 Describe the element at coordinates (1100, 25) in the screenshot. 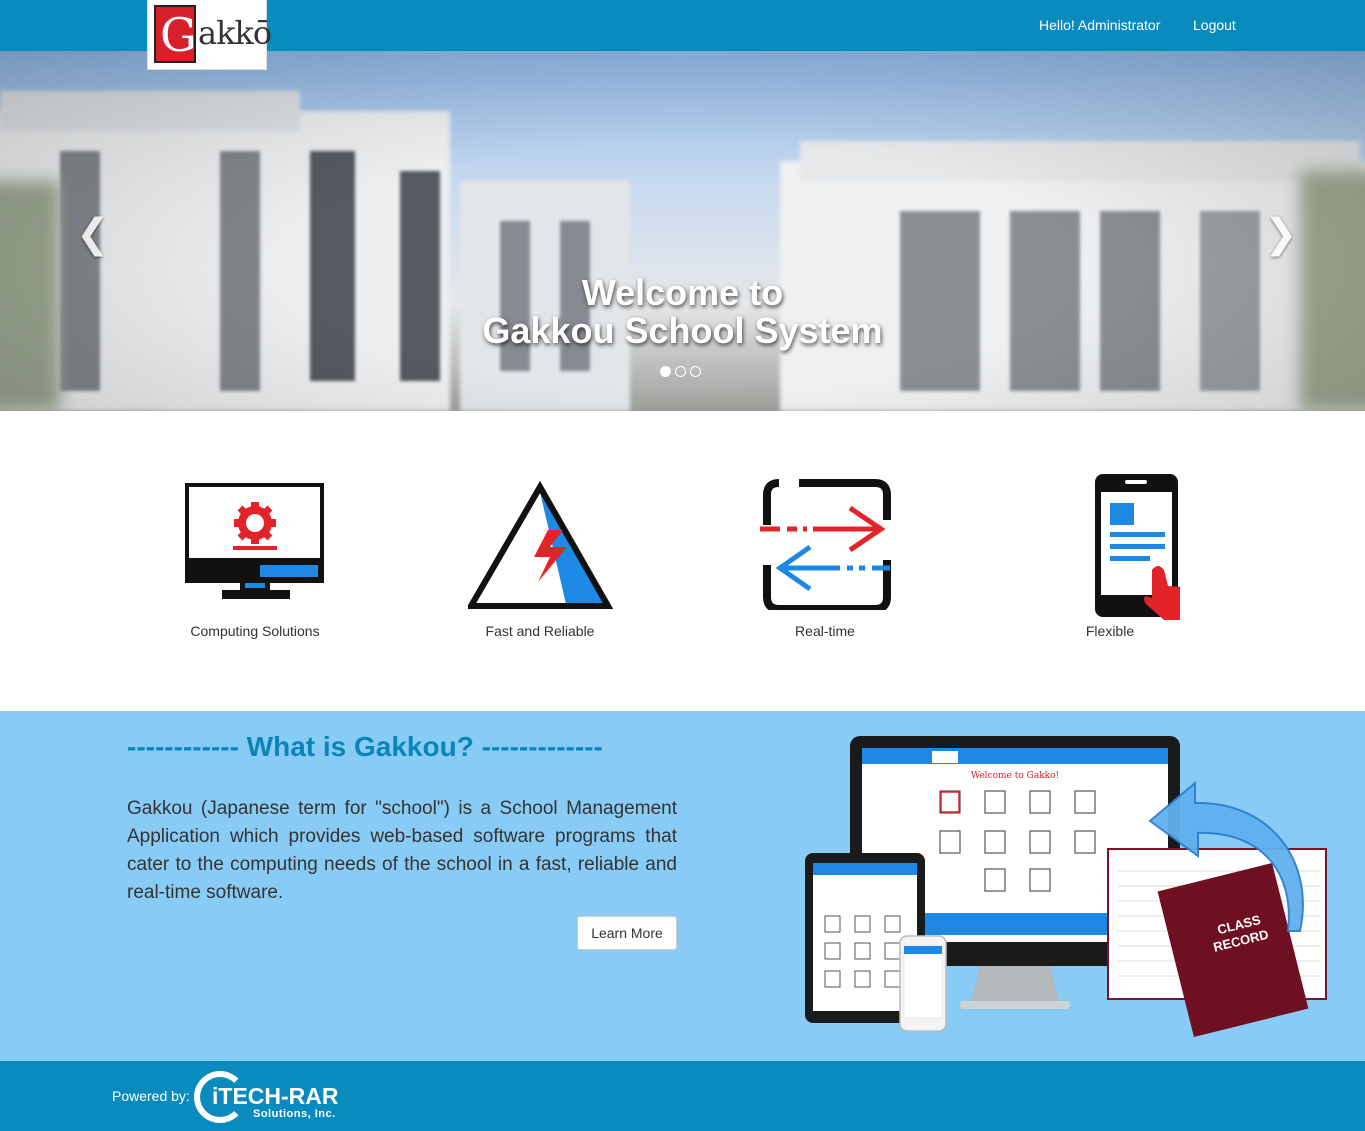

I see `greeting-text: Hello! Administrator` at that location.